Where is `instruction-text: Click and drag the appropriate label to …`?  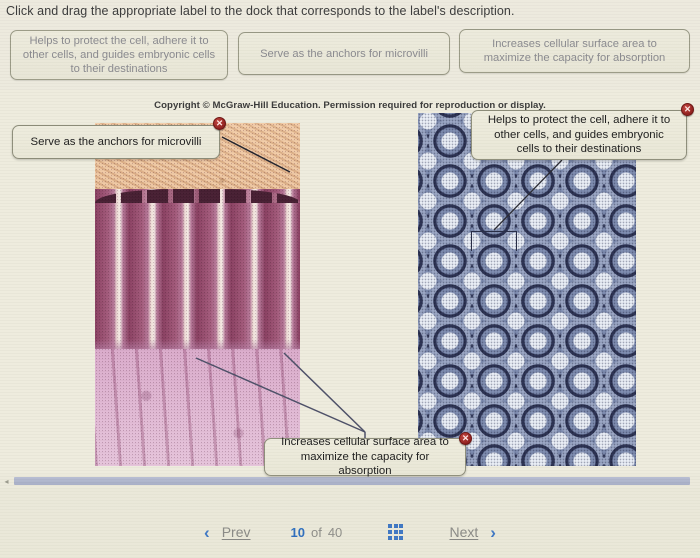
instruction-text: Click and drag the appropriate label to … is located at coordinates (260, 11).